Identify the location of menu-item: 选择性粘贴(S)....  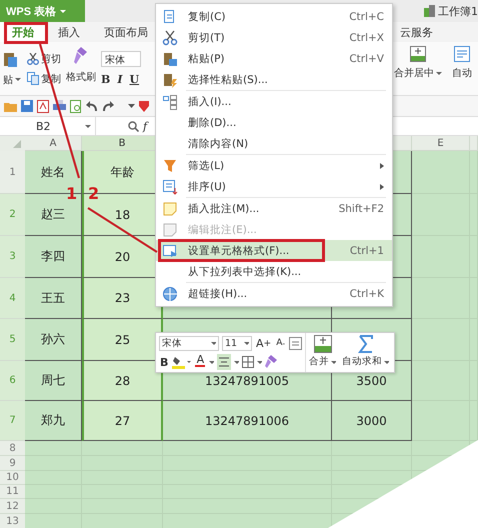
(274, 79).